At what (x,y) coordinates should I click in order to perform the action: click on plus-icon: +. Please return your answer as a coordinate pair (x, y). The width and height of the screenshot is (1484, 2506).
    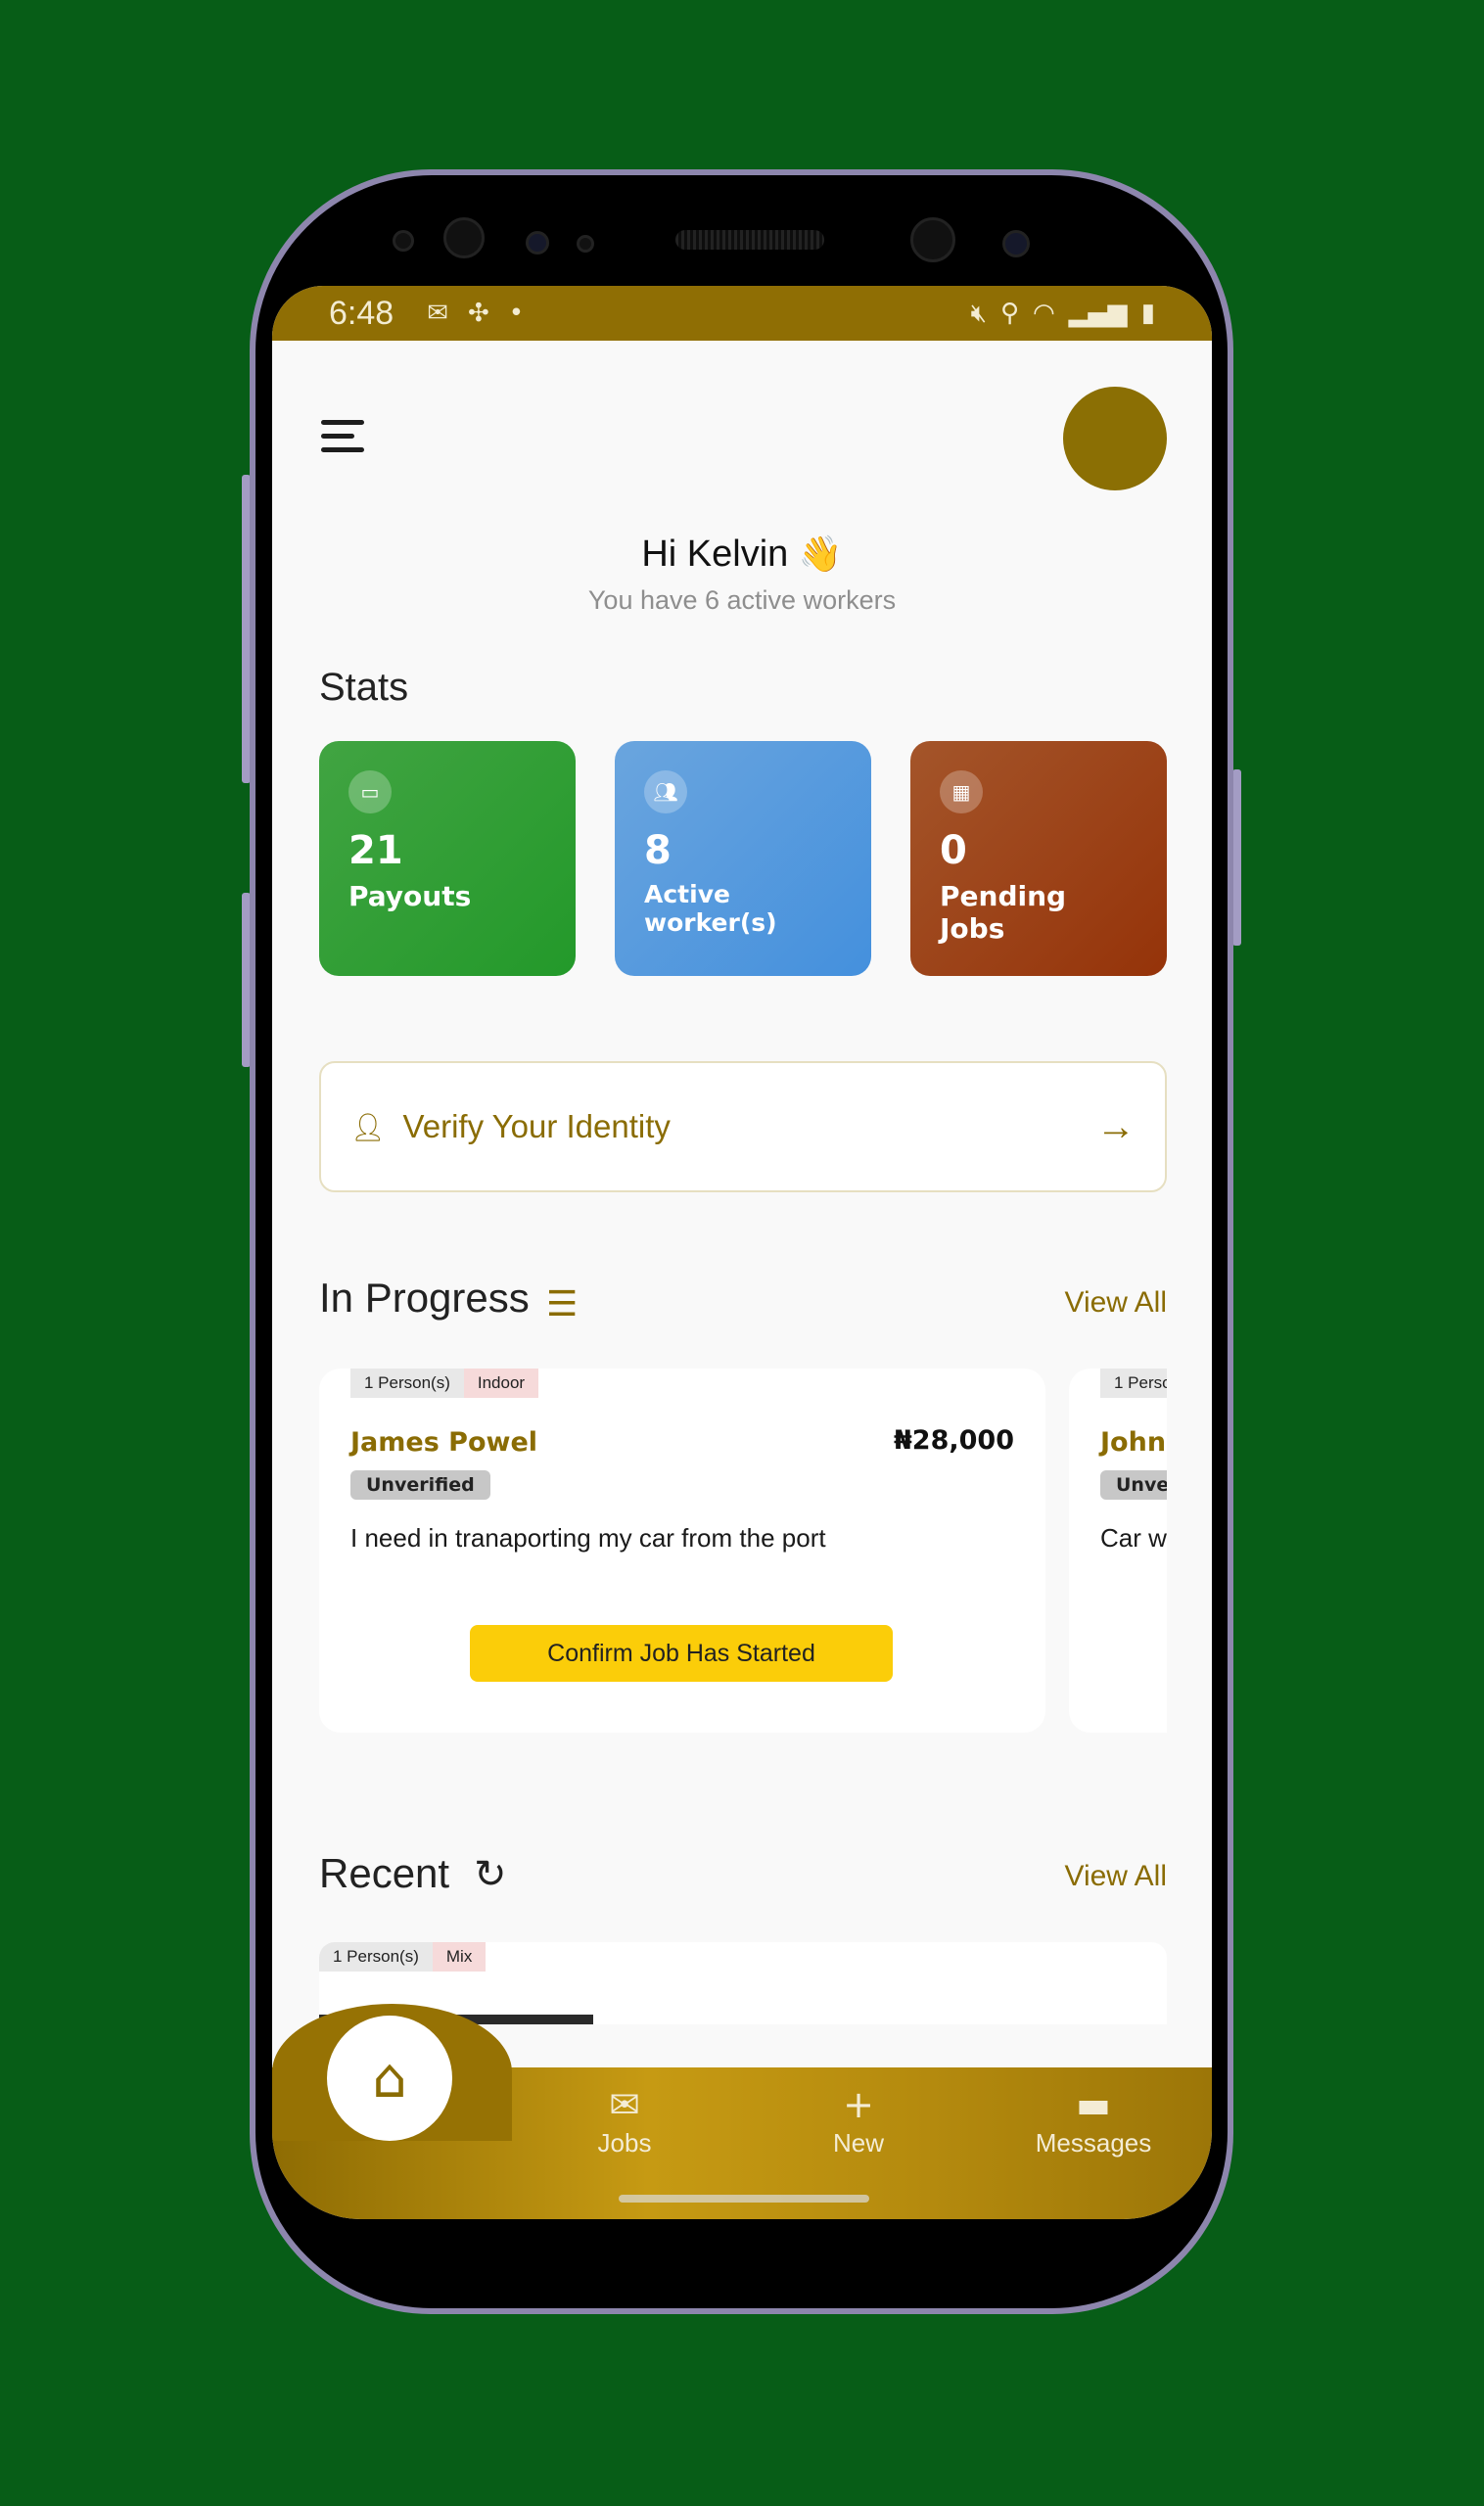
    Looking at the image, I should click on (858, 2104).